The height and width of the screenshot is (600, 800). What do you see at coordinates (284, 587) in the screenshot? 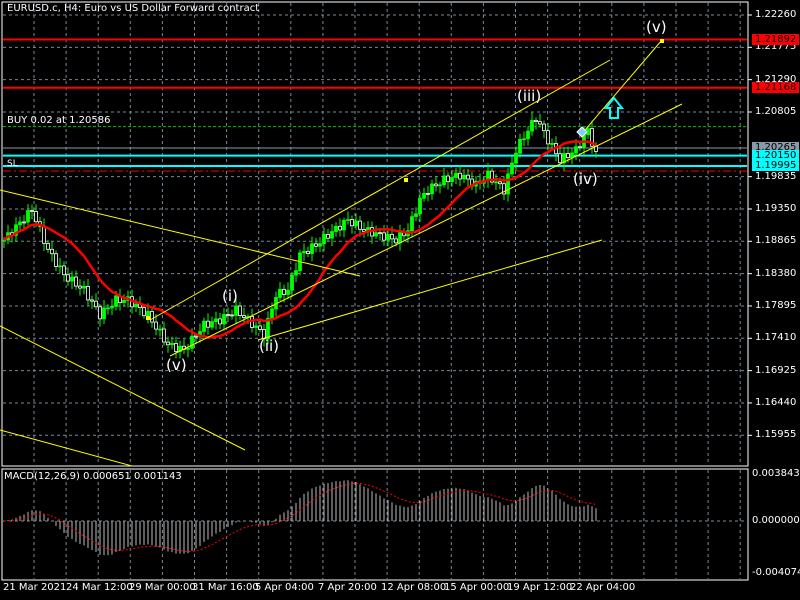
I see `time-axis-label: 5 Apr 04:00` at bounding box center [284, 587].